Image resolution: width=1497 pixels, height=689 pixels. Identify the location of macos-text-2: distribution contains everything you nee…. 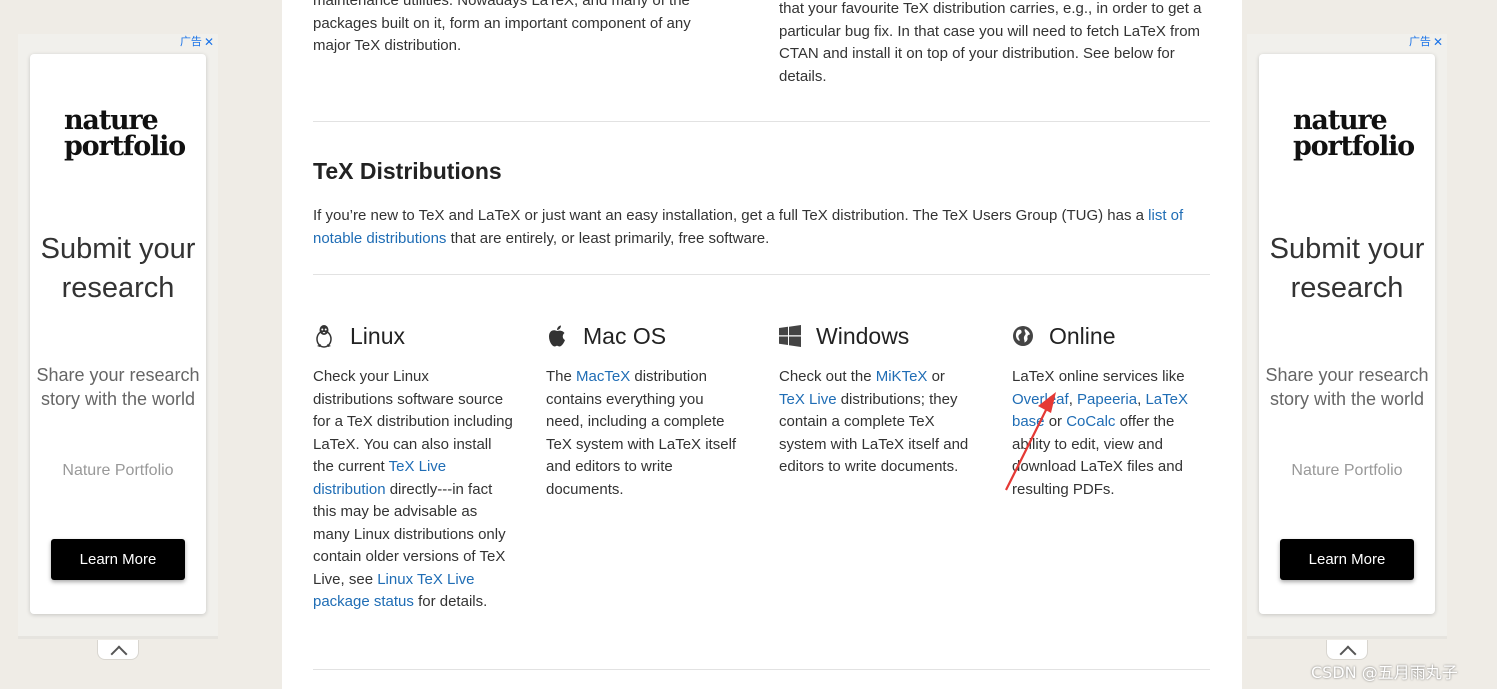
(641, 433).